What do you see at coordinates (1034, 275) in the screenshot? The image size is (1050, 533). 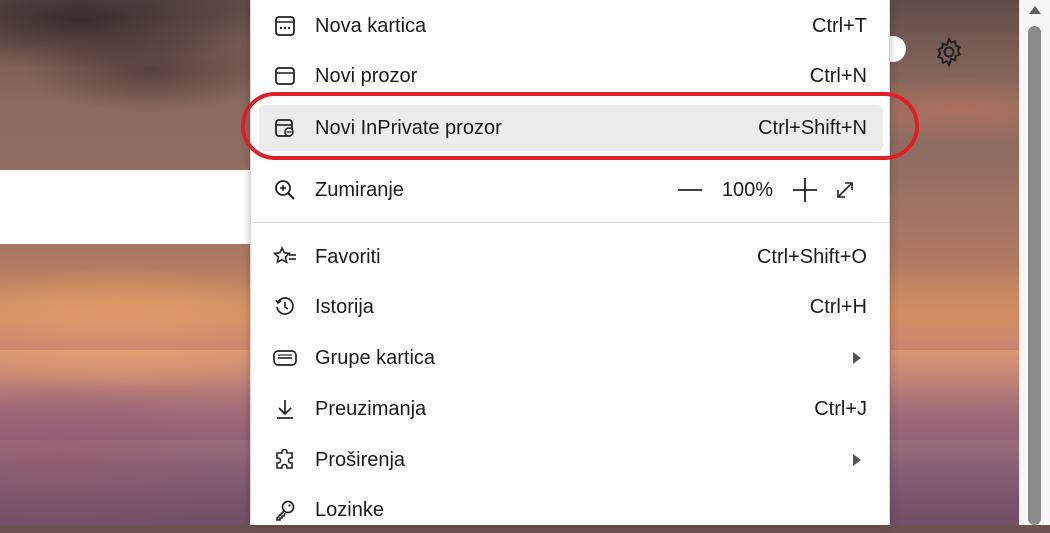 I see `scrollbar-thumb` at bounding box center [1034, 275].